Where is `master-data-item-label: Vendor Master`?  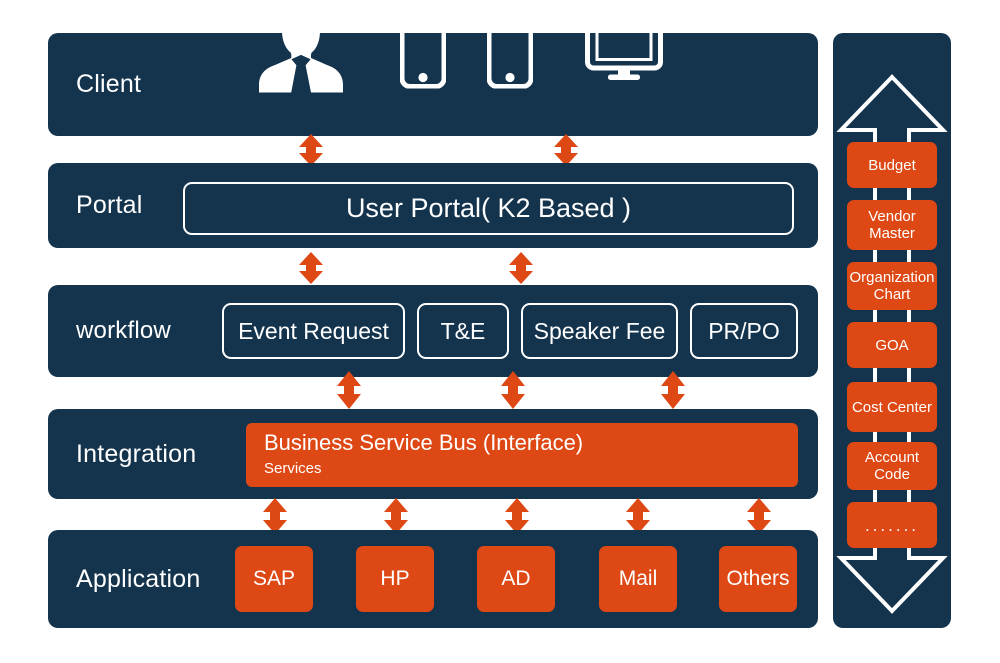 master-data-item-label: Vendor Master is located at coordinates (892, 225).